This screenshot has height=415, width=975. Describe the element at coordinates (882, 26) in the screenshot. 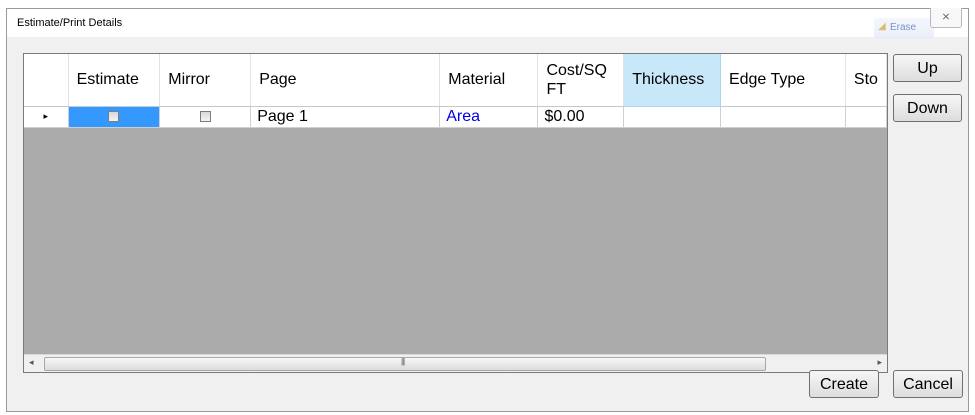

I see `eraser-icon: ◢` at that location.